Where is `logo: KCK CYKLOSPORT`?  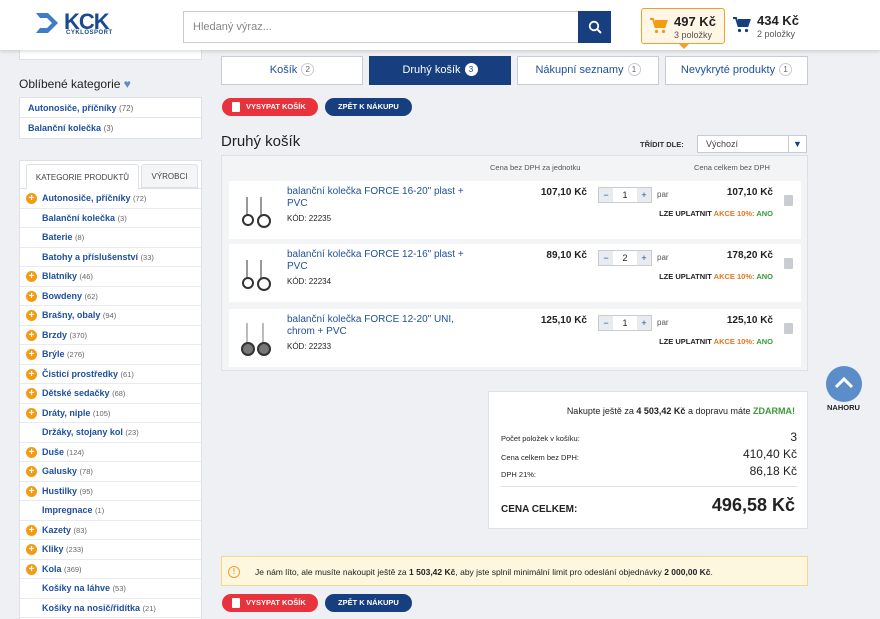 logo: KCK CYKLOSPORT is located at coordinates (79, 24).